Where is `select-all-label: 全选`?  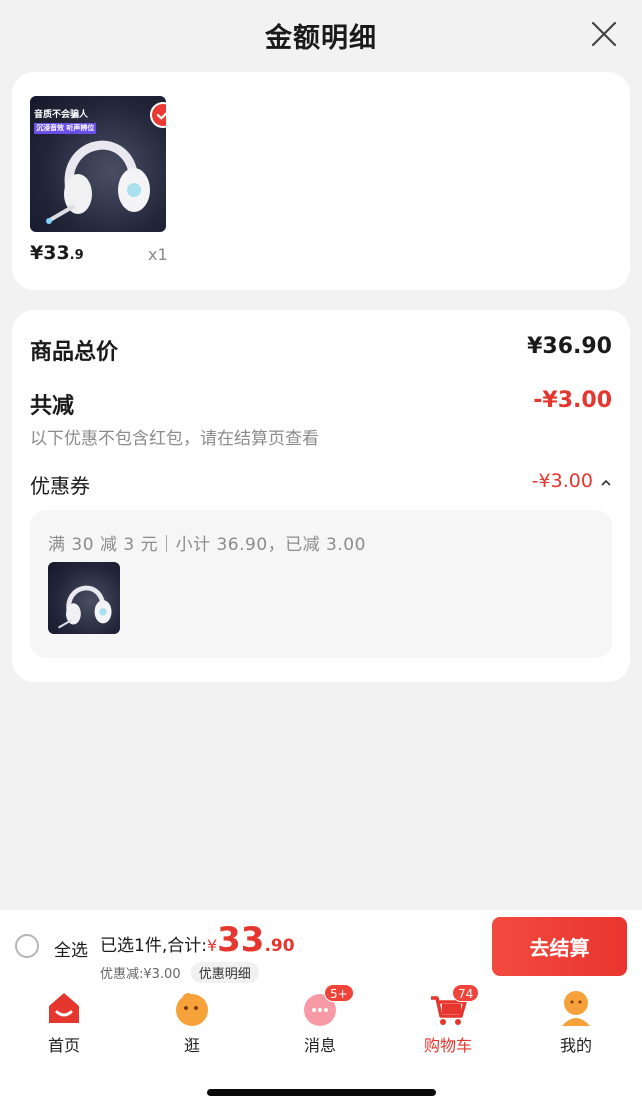
select-all-label: 全选 is located at coordinates (71, 948).